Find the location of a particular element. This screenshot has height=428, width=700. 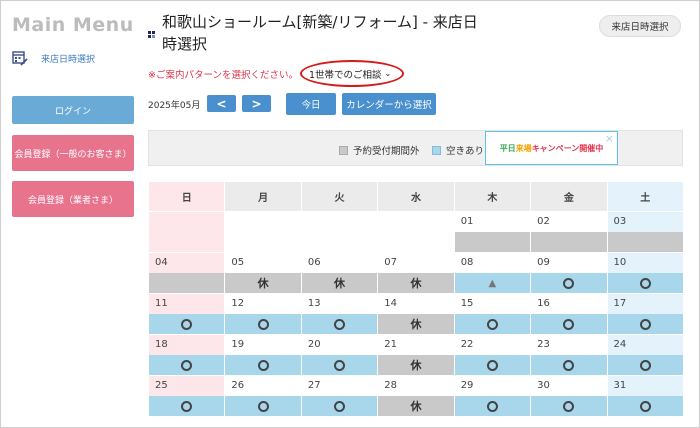

login-button: ログイン is located at coordinates (73, 110).